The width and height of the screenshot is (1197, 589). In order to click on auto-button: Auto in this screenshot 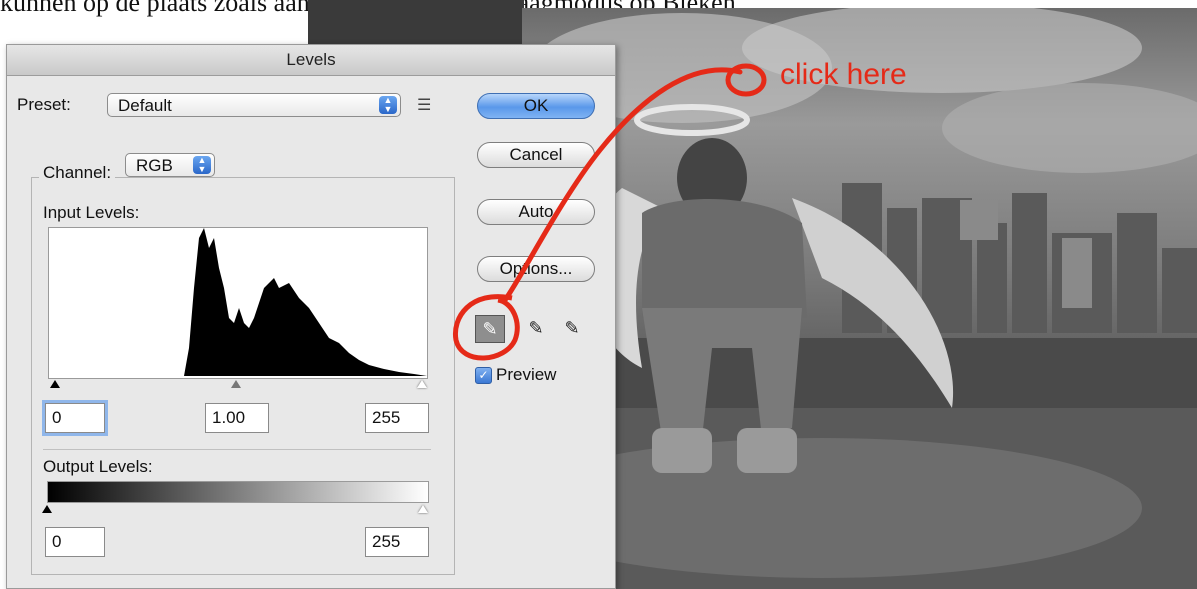, I will do `click(536, 212)`.